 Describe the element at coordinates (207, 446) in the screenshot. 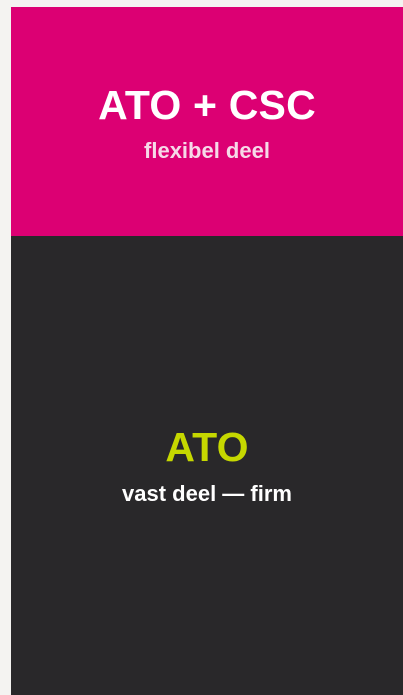

I see `fixed-part-title: ATO` at that location.